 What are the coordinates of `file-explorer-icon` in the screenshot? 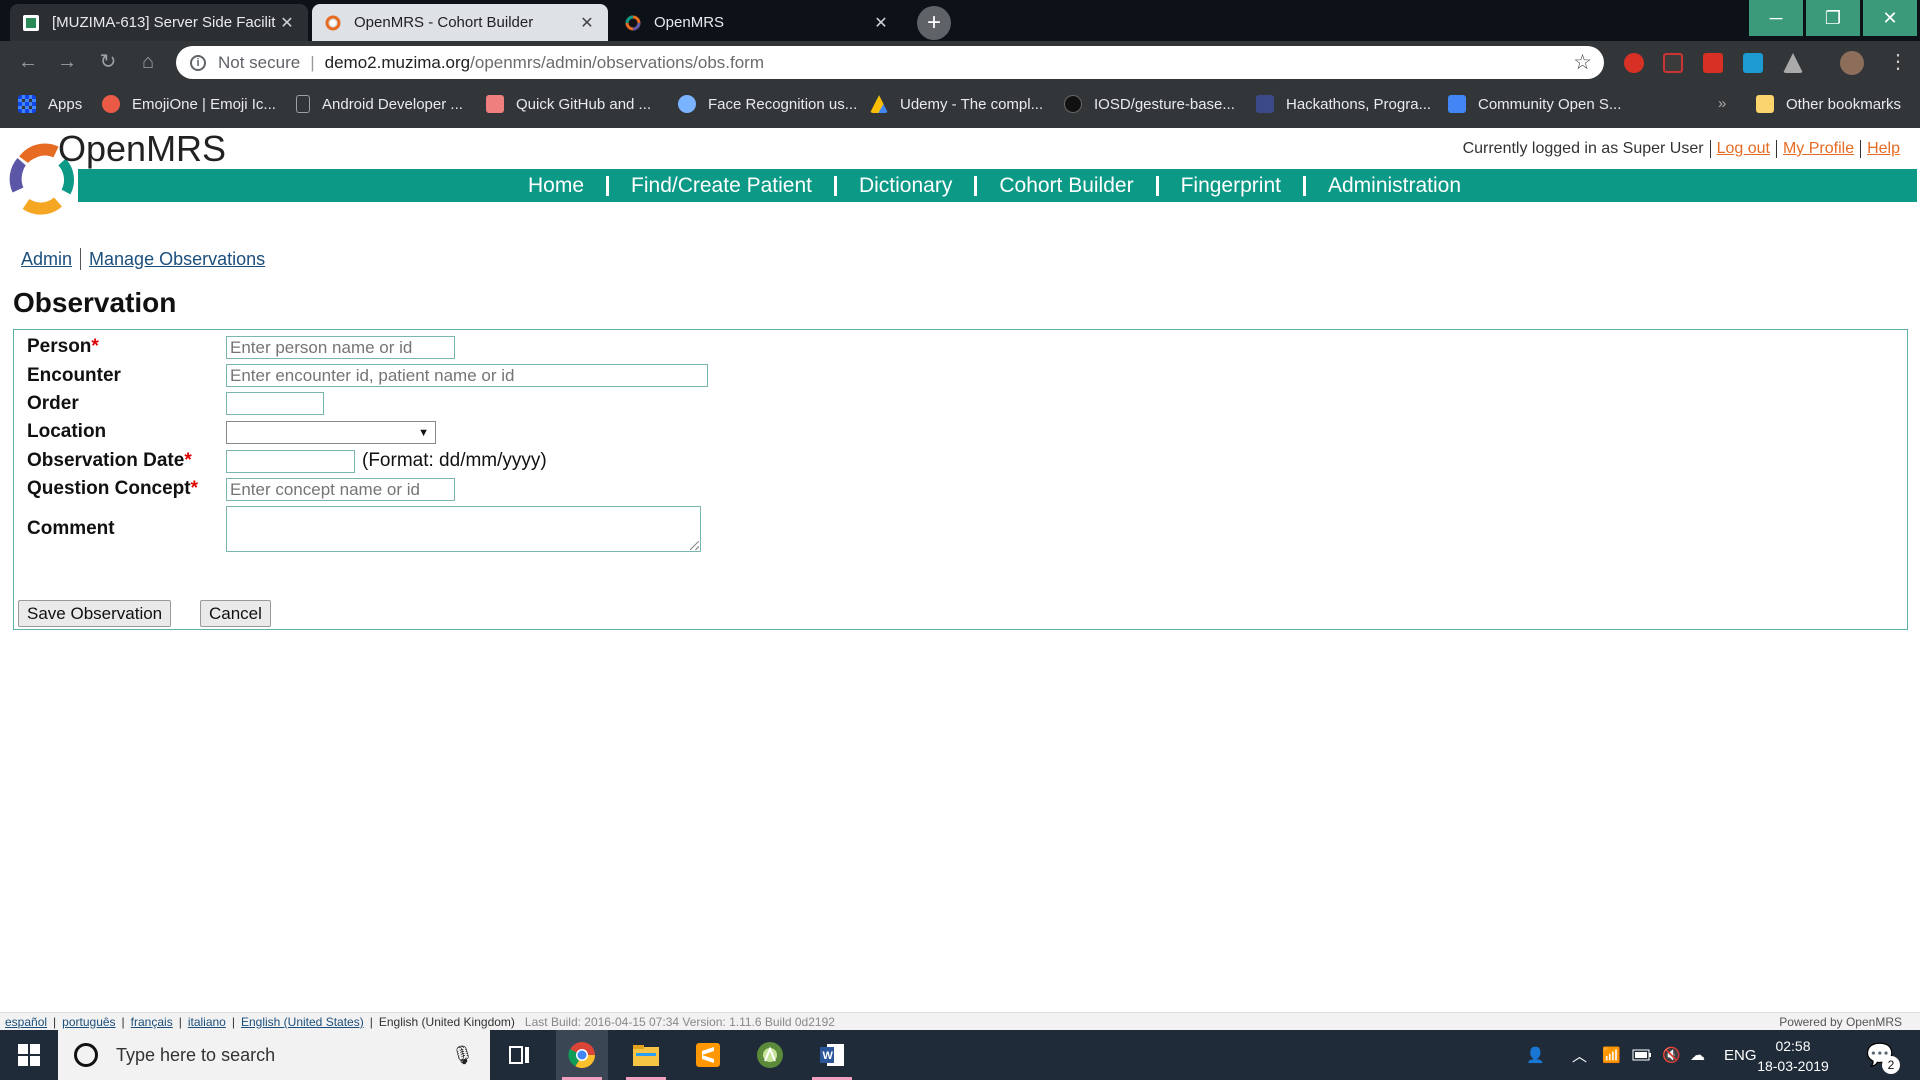 It's located at (646, 1055).